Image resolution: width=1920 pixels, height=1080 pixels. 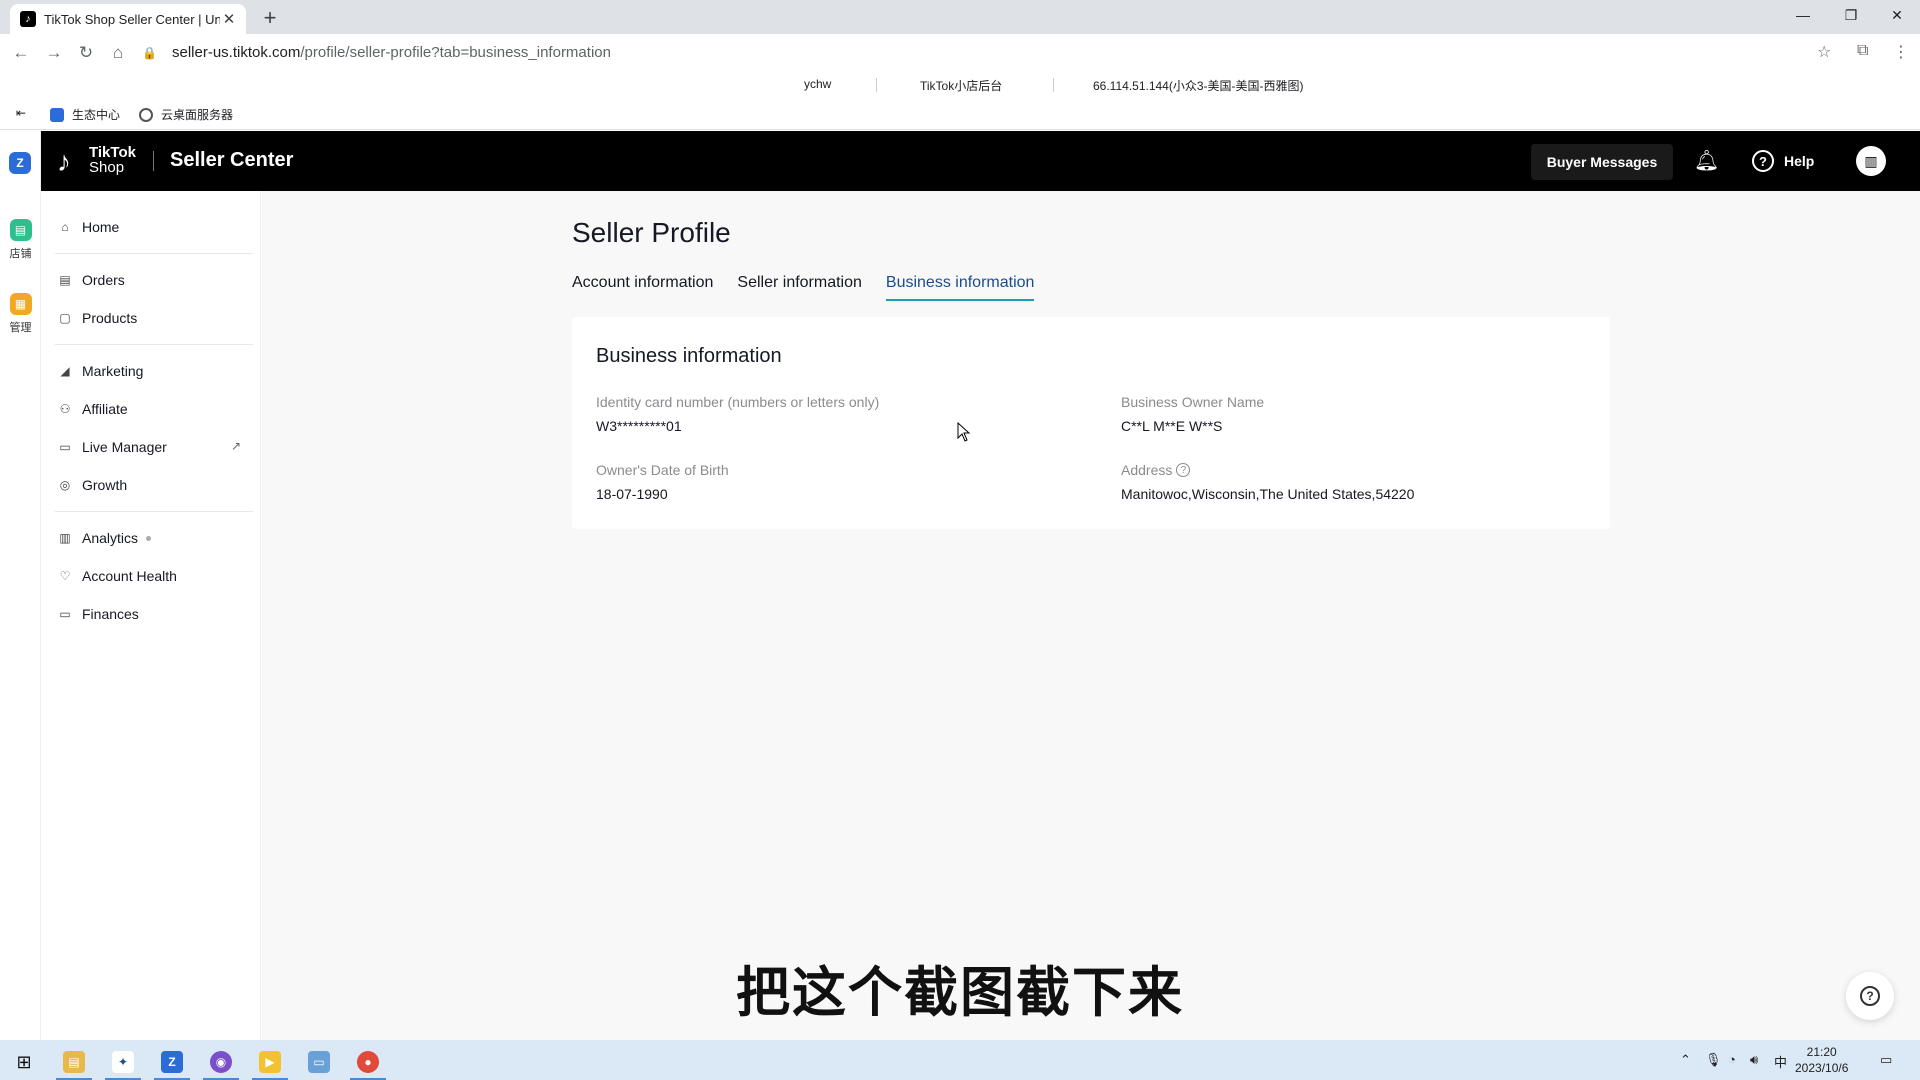 I want to click on field-value: 18-07-1990, so click(x=632, y=494).